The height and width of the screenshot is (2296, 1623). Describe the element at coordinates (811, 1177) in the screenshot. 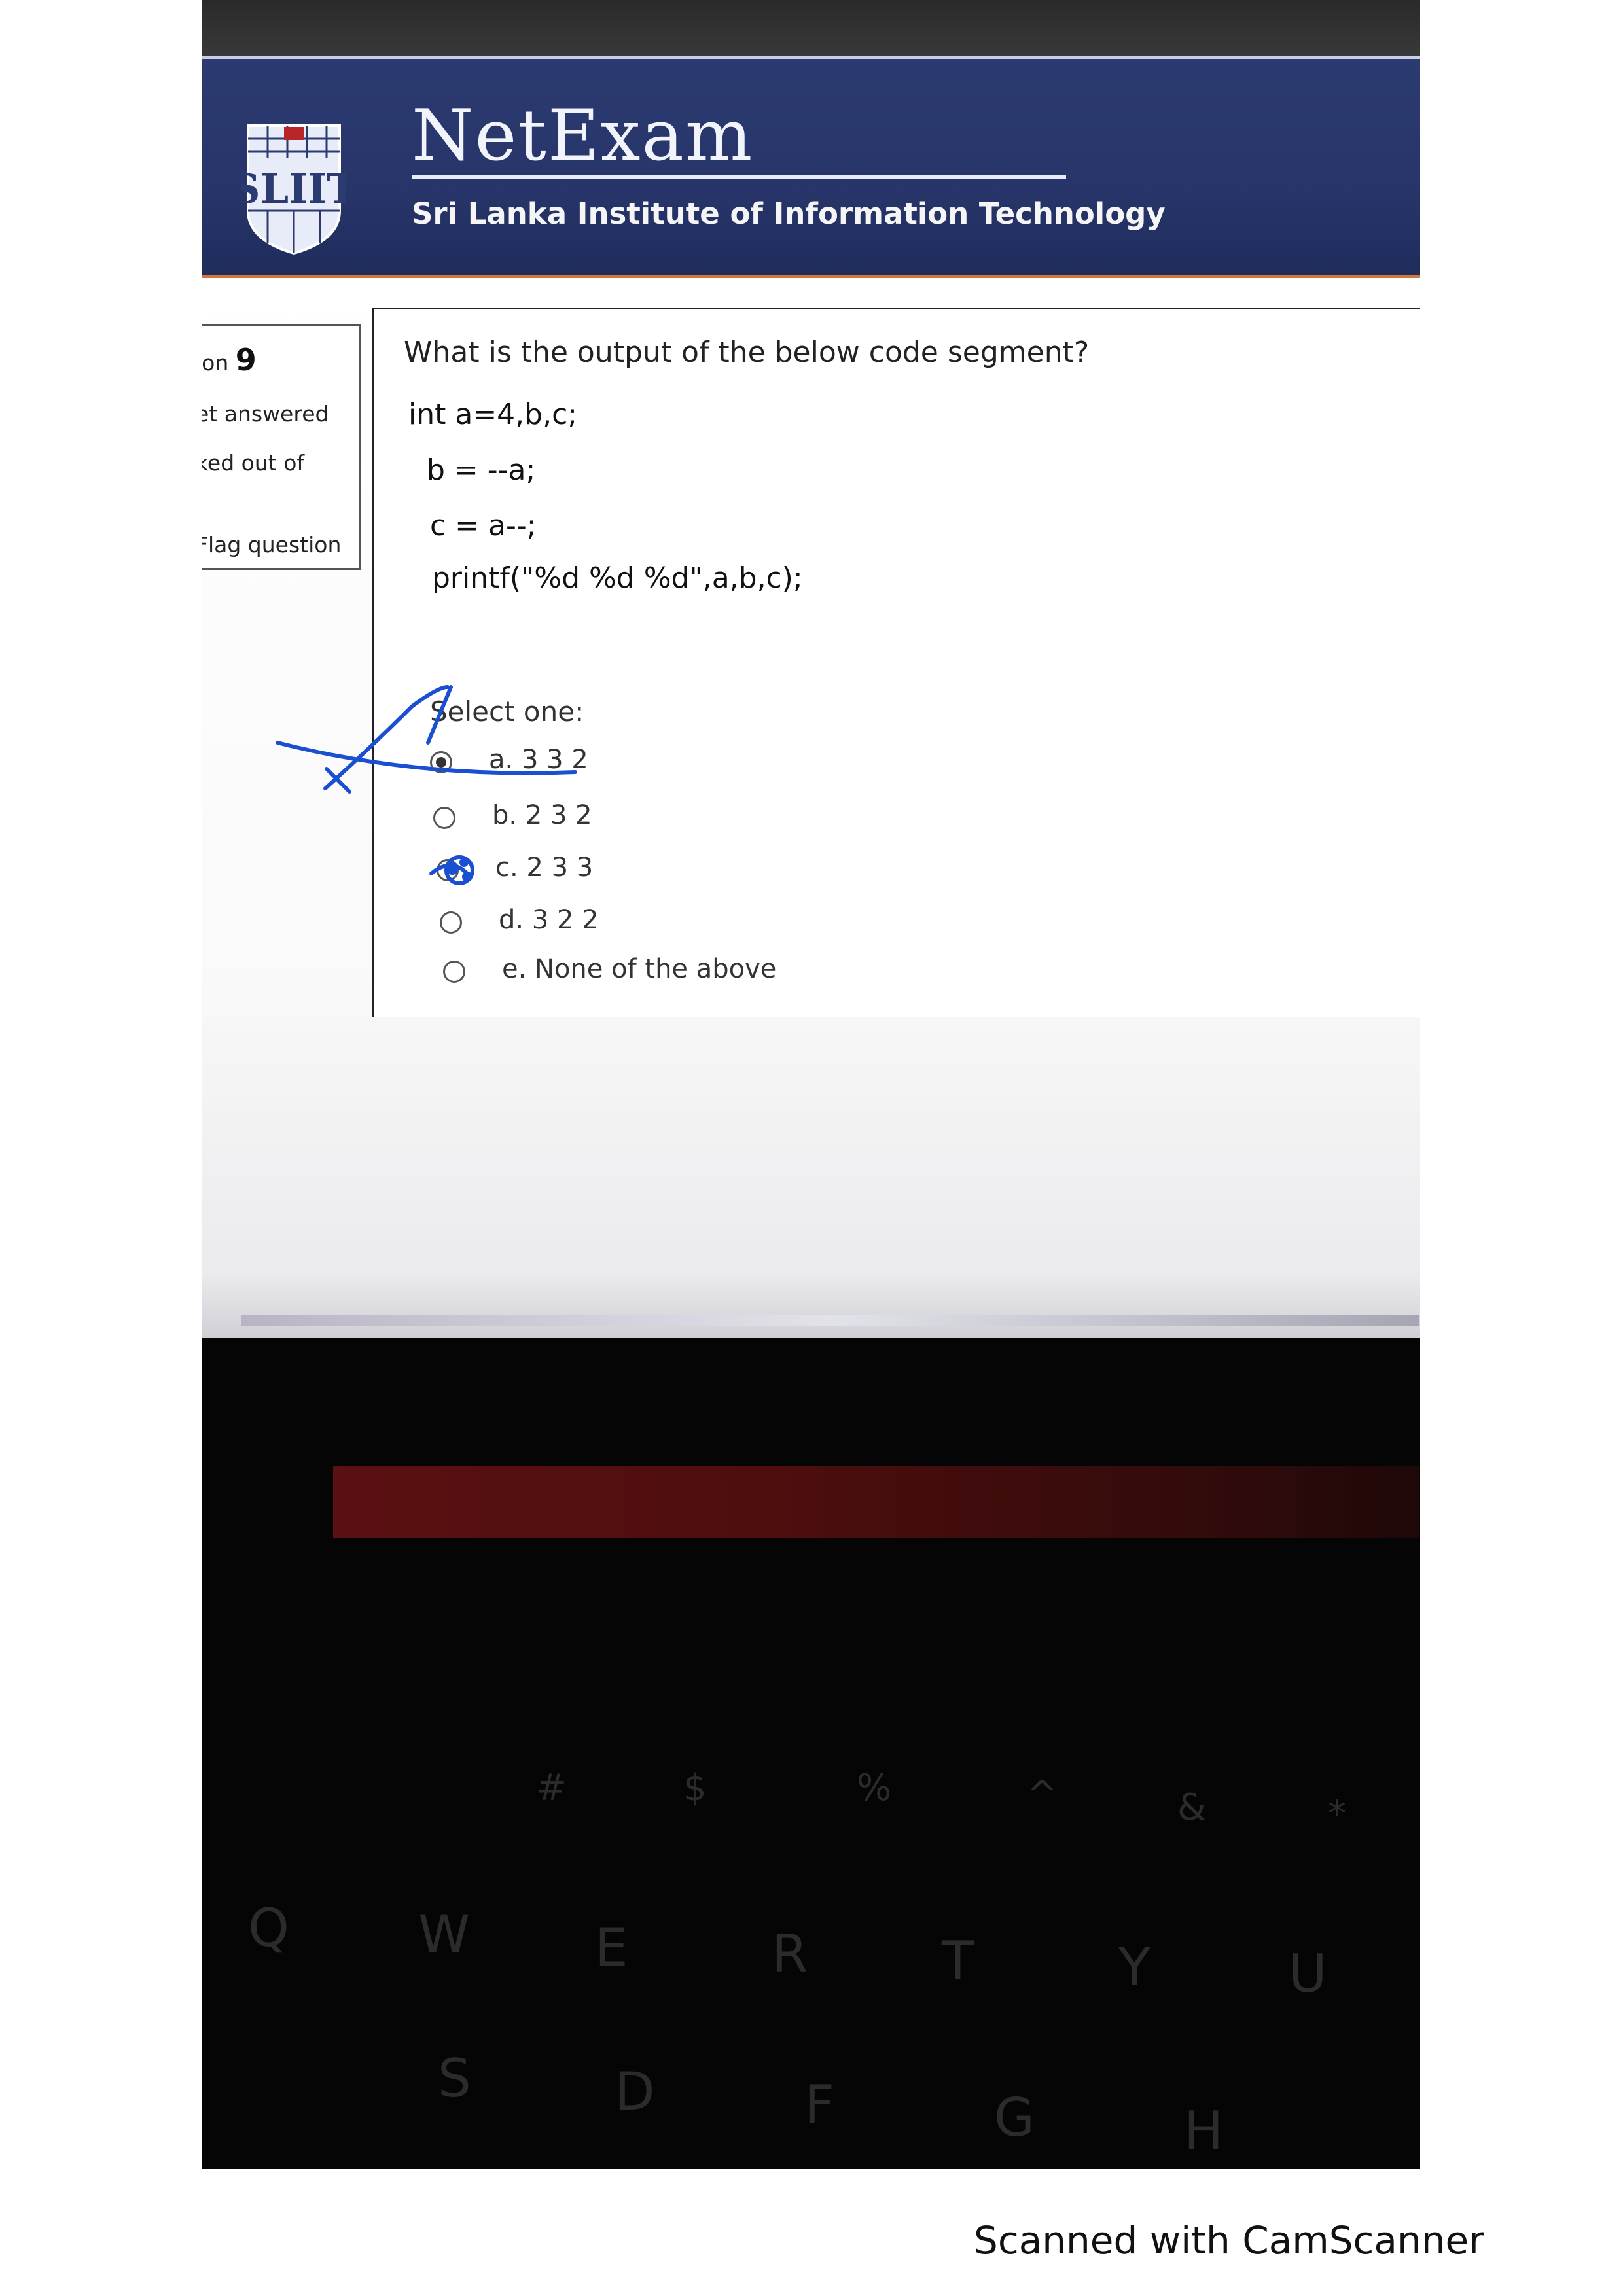

I see `screen-lower-area` at that location.